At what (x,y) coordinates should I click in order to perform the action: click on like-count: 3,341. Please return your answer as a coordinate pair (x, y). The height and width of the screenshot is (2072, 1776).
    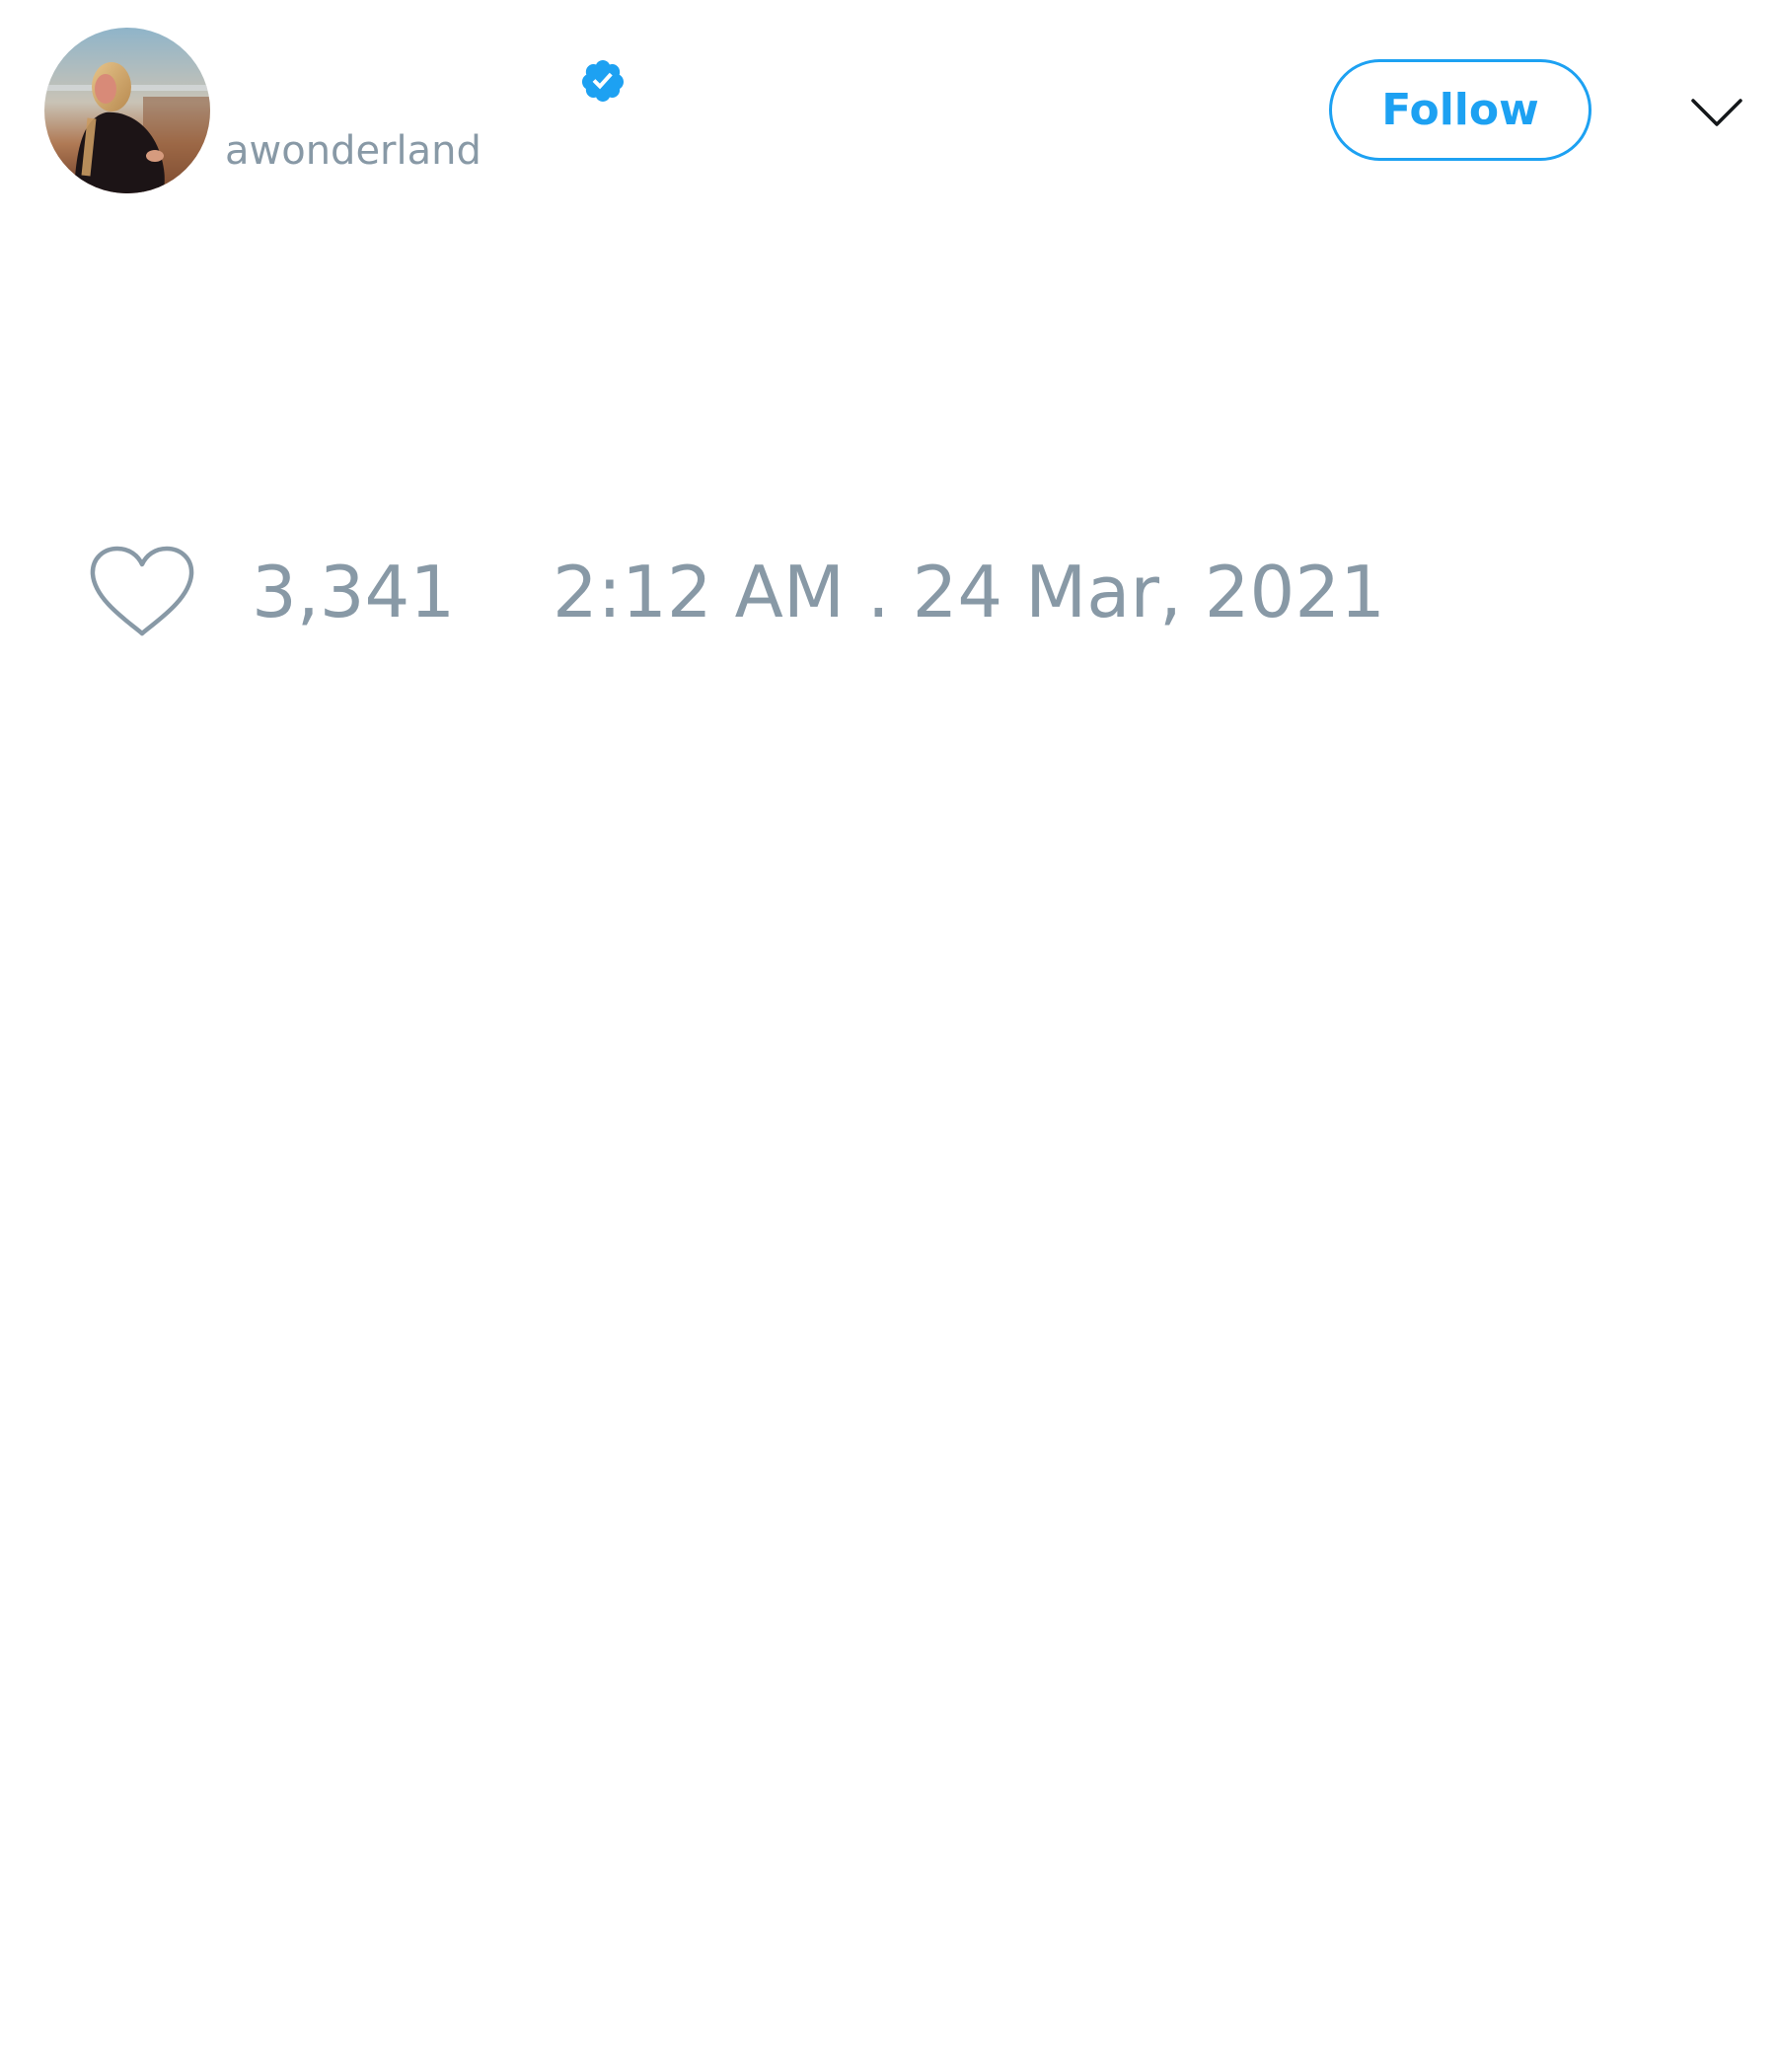
    Looking at the image, I should click on (354, 592).